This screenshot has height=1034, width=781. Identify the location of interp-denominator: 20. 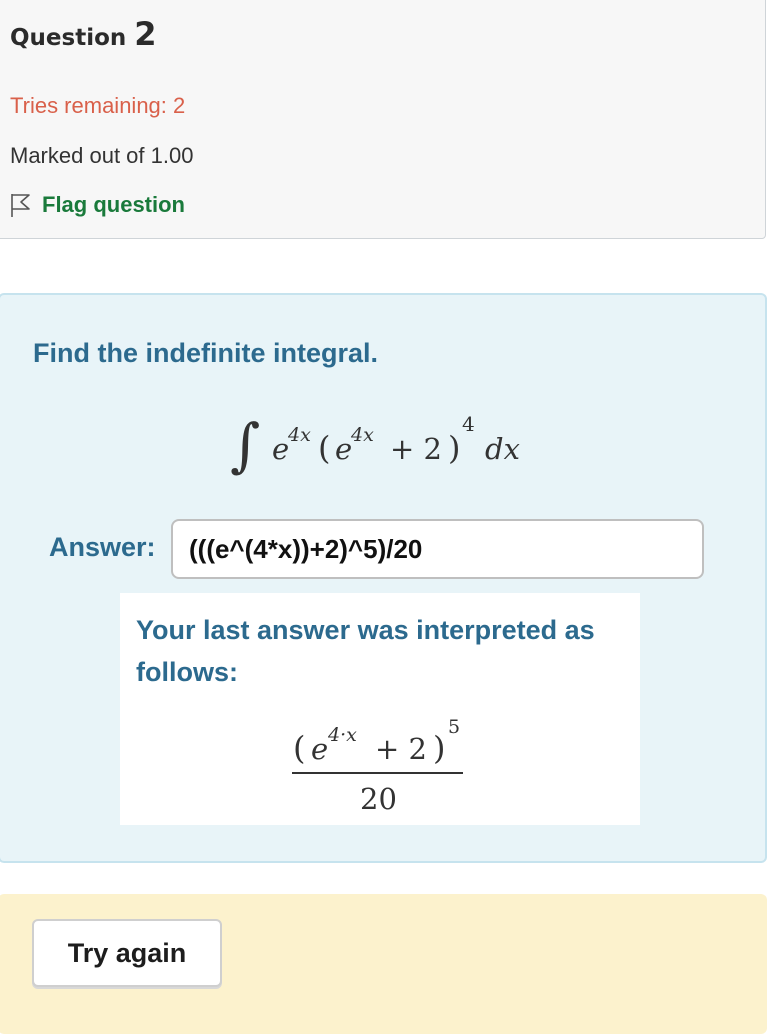
(378, 799).